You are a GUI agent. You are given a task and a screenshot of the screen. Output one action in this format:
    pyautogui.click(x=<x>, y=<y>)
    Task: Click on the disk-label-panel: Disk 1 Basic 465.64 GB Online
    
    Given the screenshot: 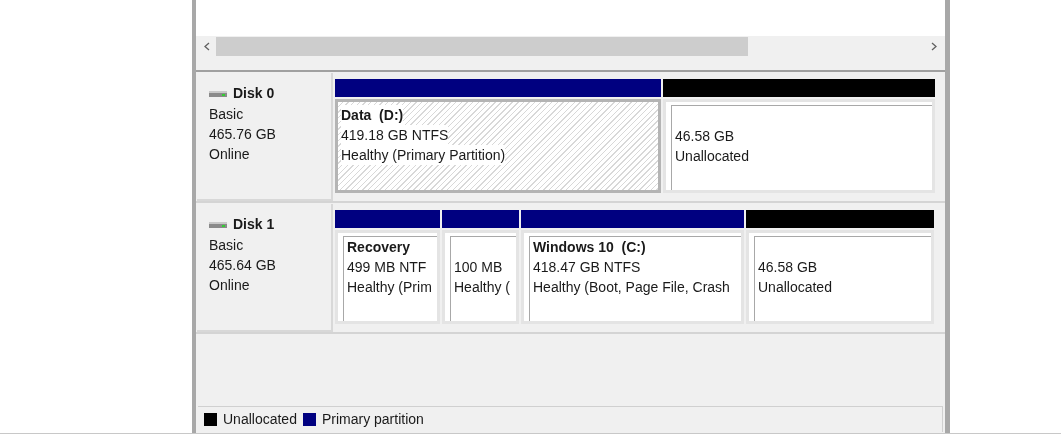 What is the action you would take?
    pyautogui.click(x=265, y=268)
    